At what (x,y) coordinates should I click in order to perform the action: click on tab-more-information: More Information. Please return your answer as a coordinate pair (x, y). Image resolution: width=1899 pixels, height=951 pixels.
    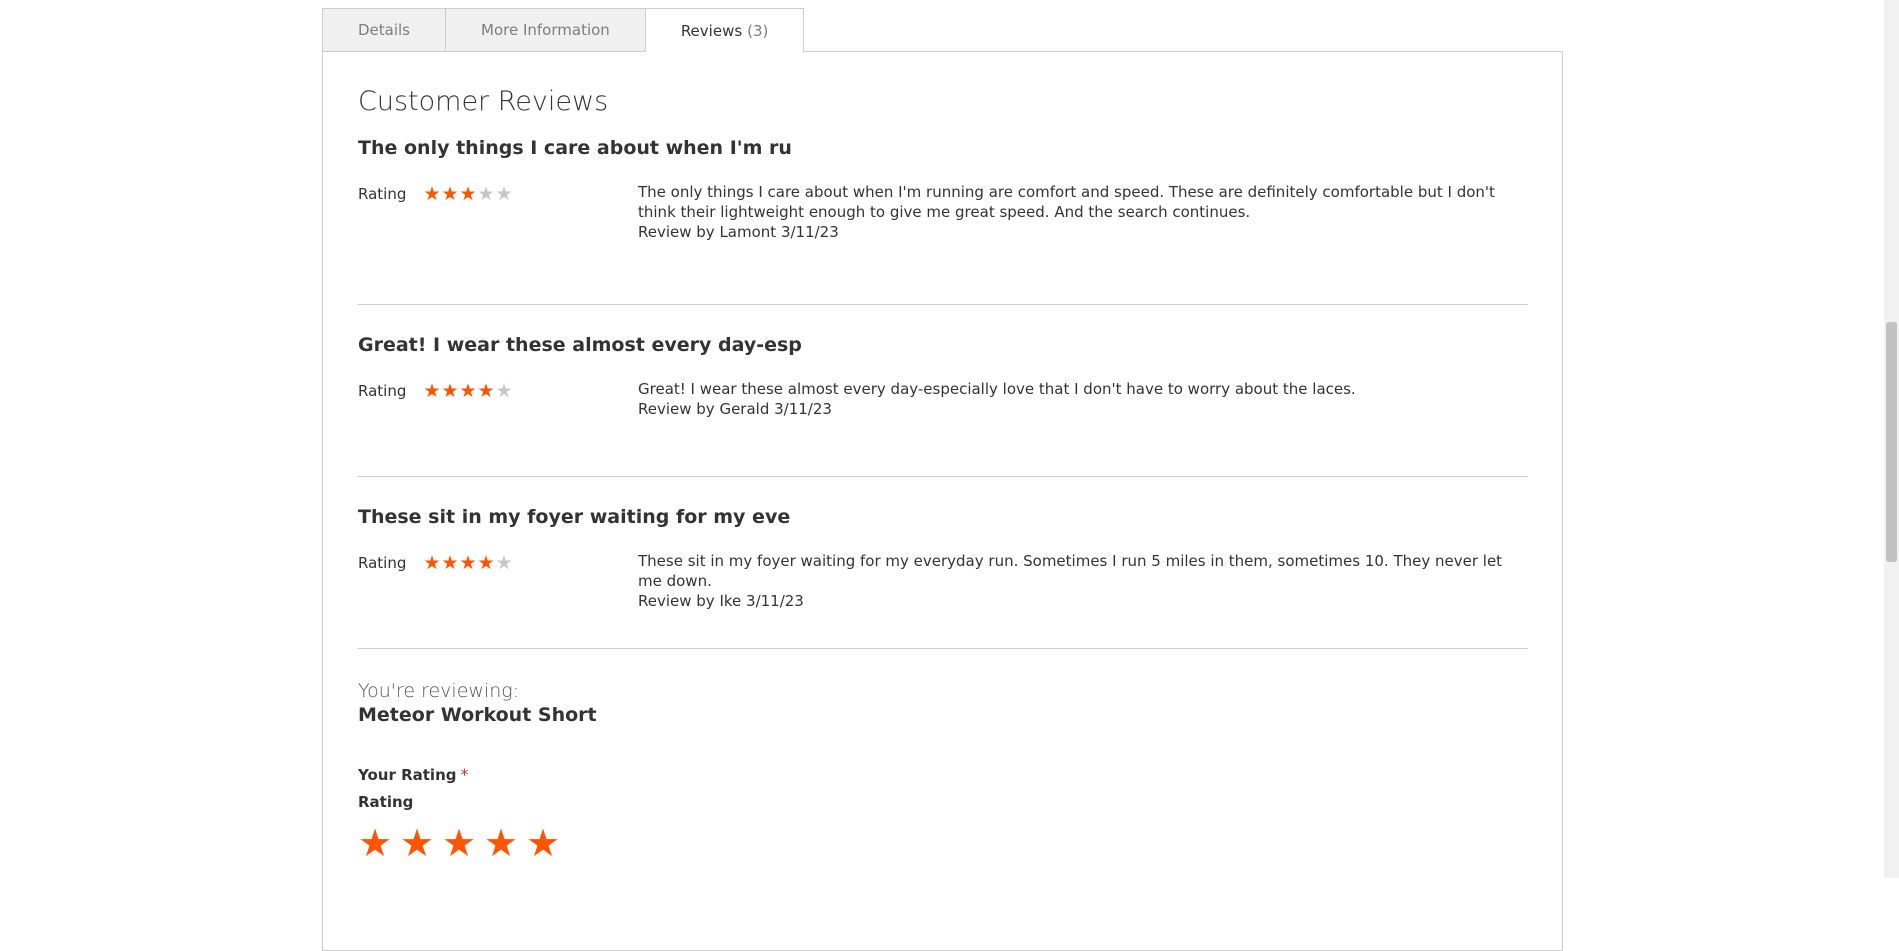
    Looking at the image, I should click on (545, 29).